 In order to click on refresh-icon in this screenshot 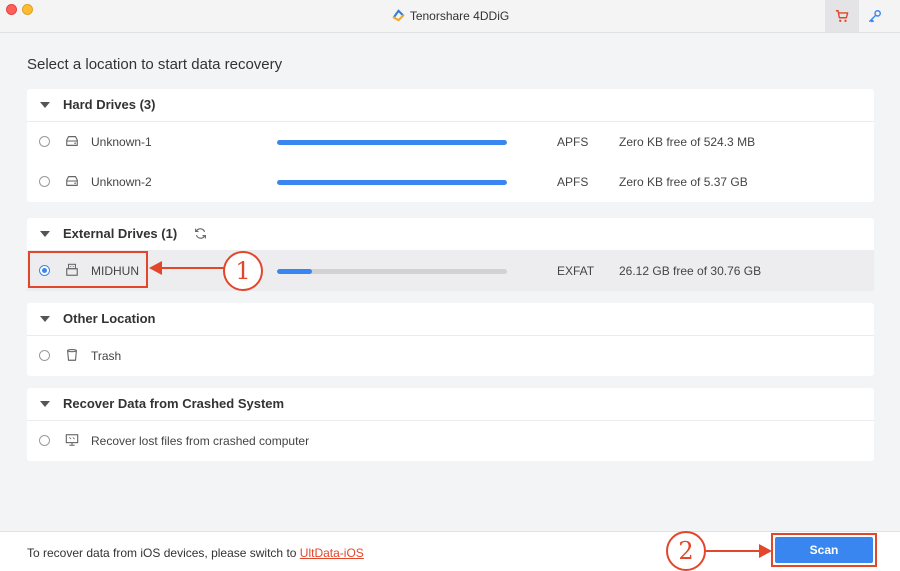, I will do `click(200, 233)`.